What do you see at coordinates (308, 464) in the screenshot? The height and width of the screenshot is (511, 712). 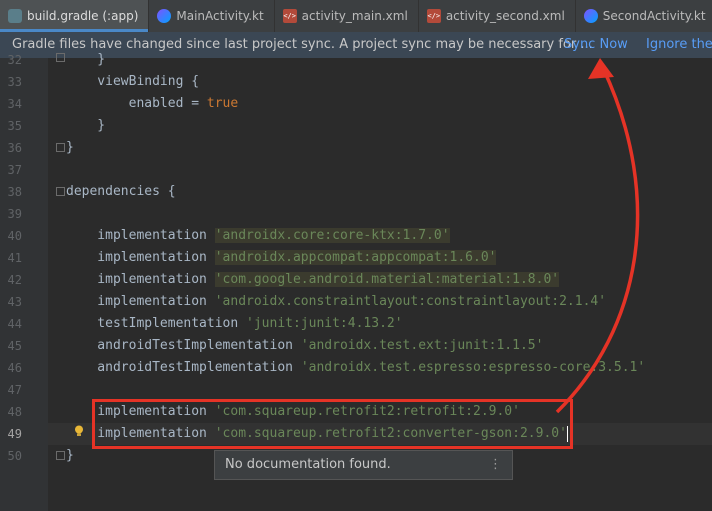 I see `popup-message: No documentation found.` at bounding box center [308, 464].